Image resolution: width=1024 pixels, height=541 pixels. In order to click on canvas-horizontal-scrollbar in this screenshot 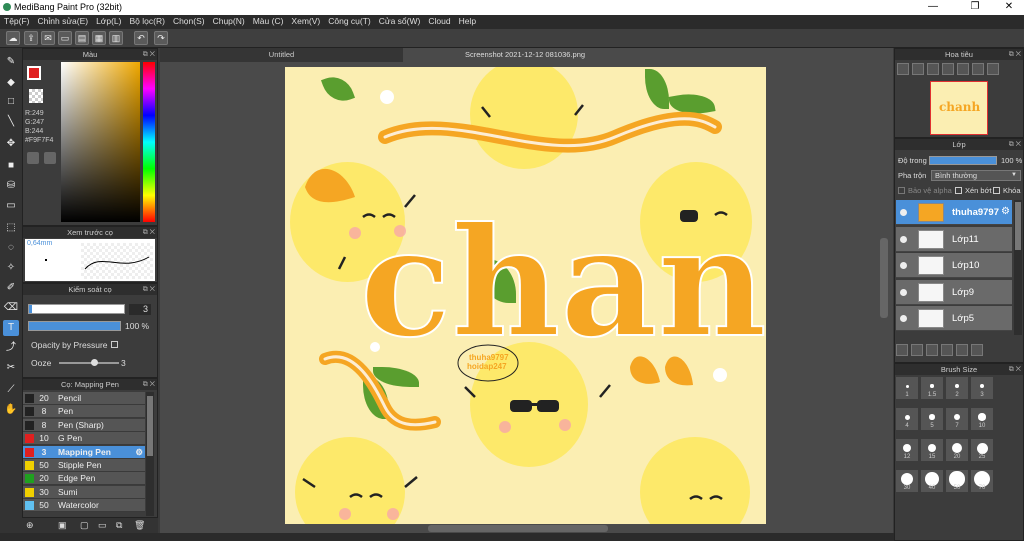, I will do `click(518, 528)`.